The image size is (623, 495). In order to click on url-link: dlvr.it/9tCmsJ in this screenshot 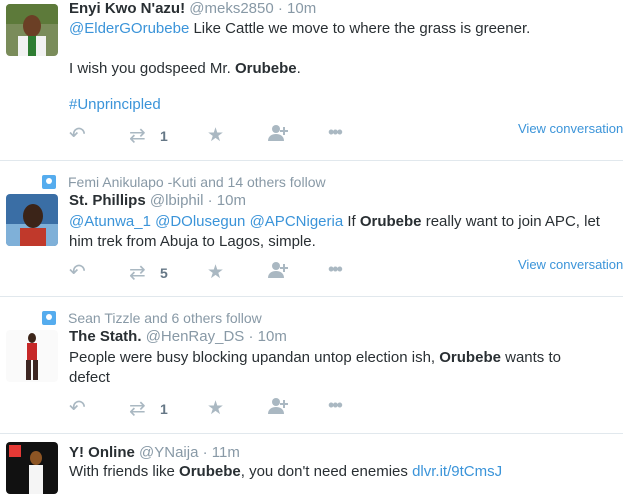, I will do `click(457, 471)`.